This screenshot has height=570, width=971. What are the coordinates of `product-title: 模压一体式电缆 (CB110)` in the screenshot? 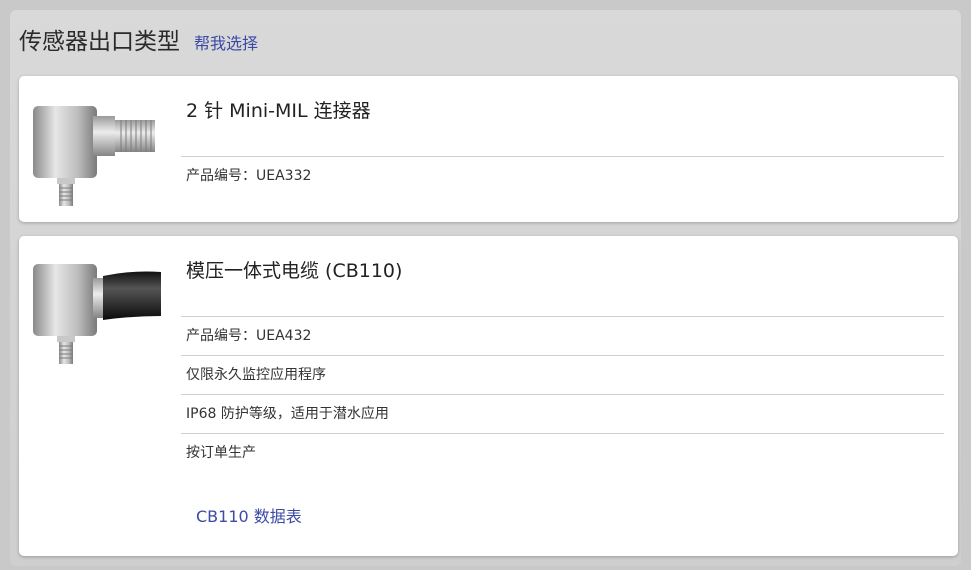 It's located at (294, 271).